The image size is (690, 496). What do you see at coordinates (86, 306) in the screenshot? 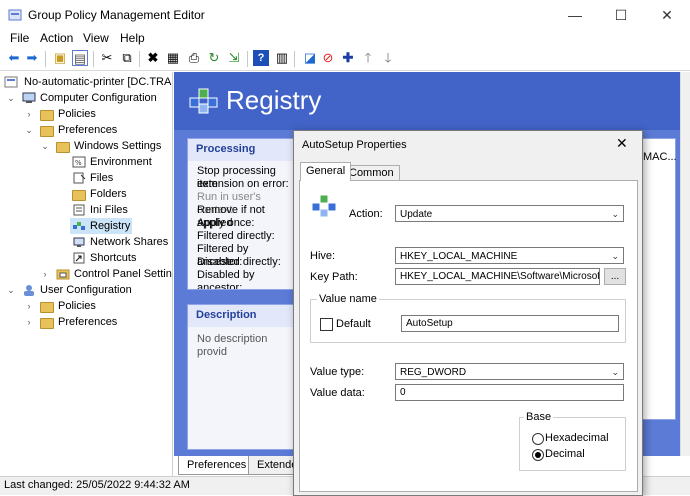
I see `tree-item-user-policies: › Policies` at bounding box center [86, 306].